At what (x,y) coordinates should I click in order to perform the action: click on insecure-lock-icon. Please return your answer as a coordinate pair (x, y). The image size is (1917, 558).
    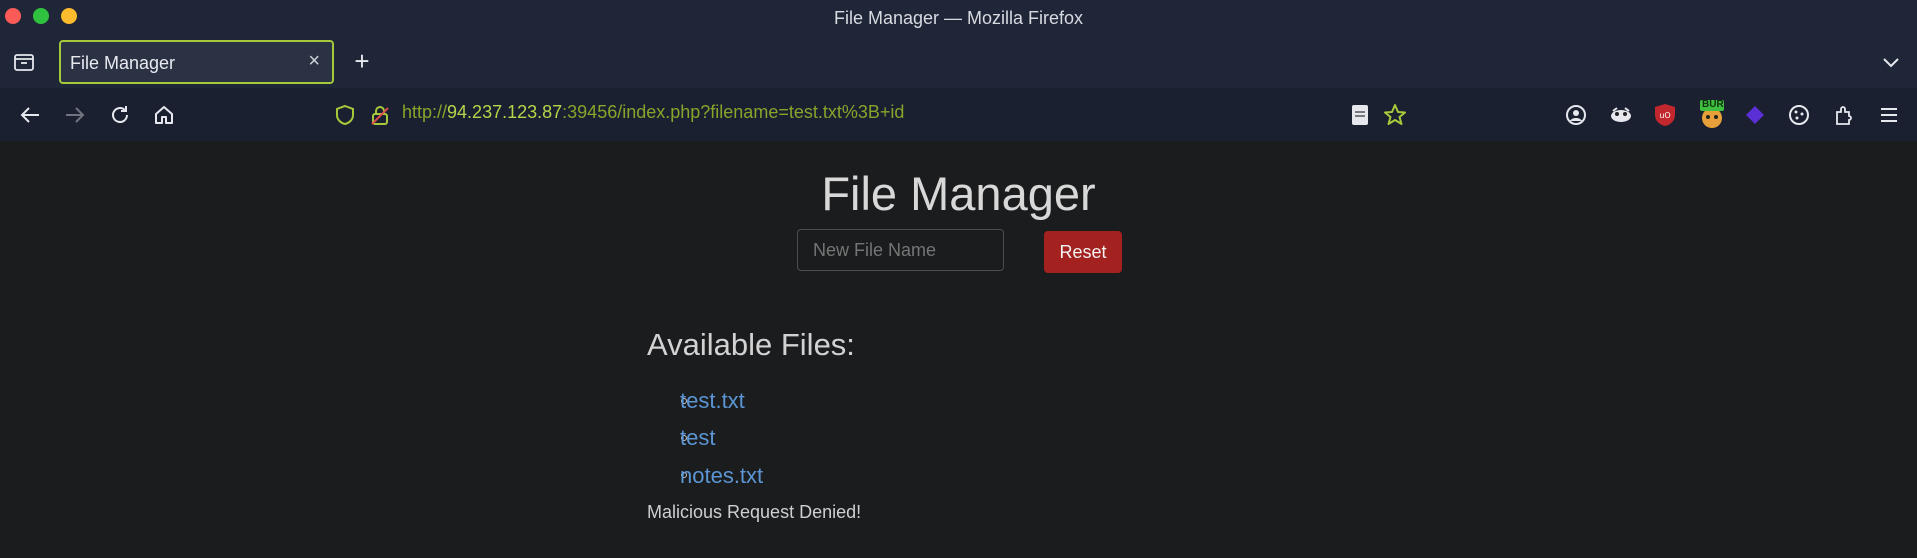
    Looking at the image, I should click on (380, 115).